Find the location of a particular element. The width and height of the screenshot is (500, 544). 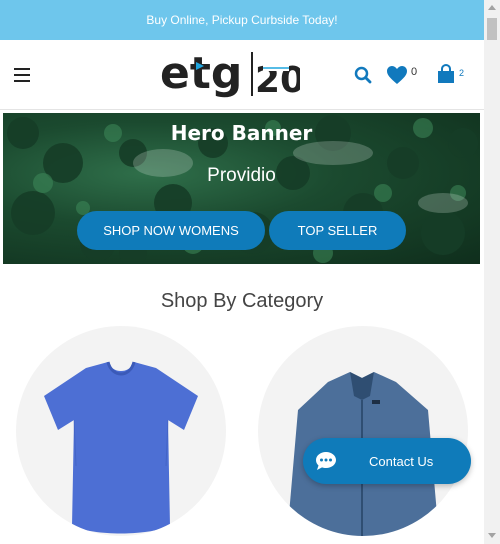

heart-icon is located at coordinates (397, 75).